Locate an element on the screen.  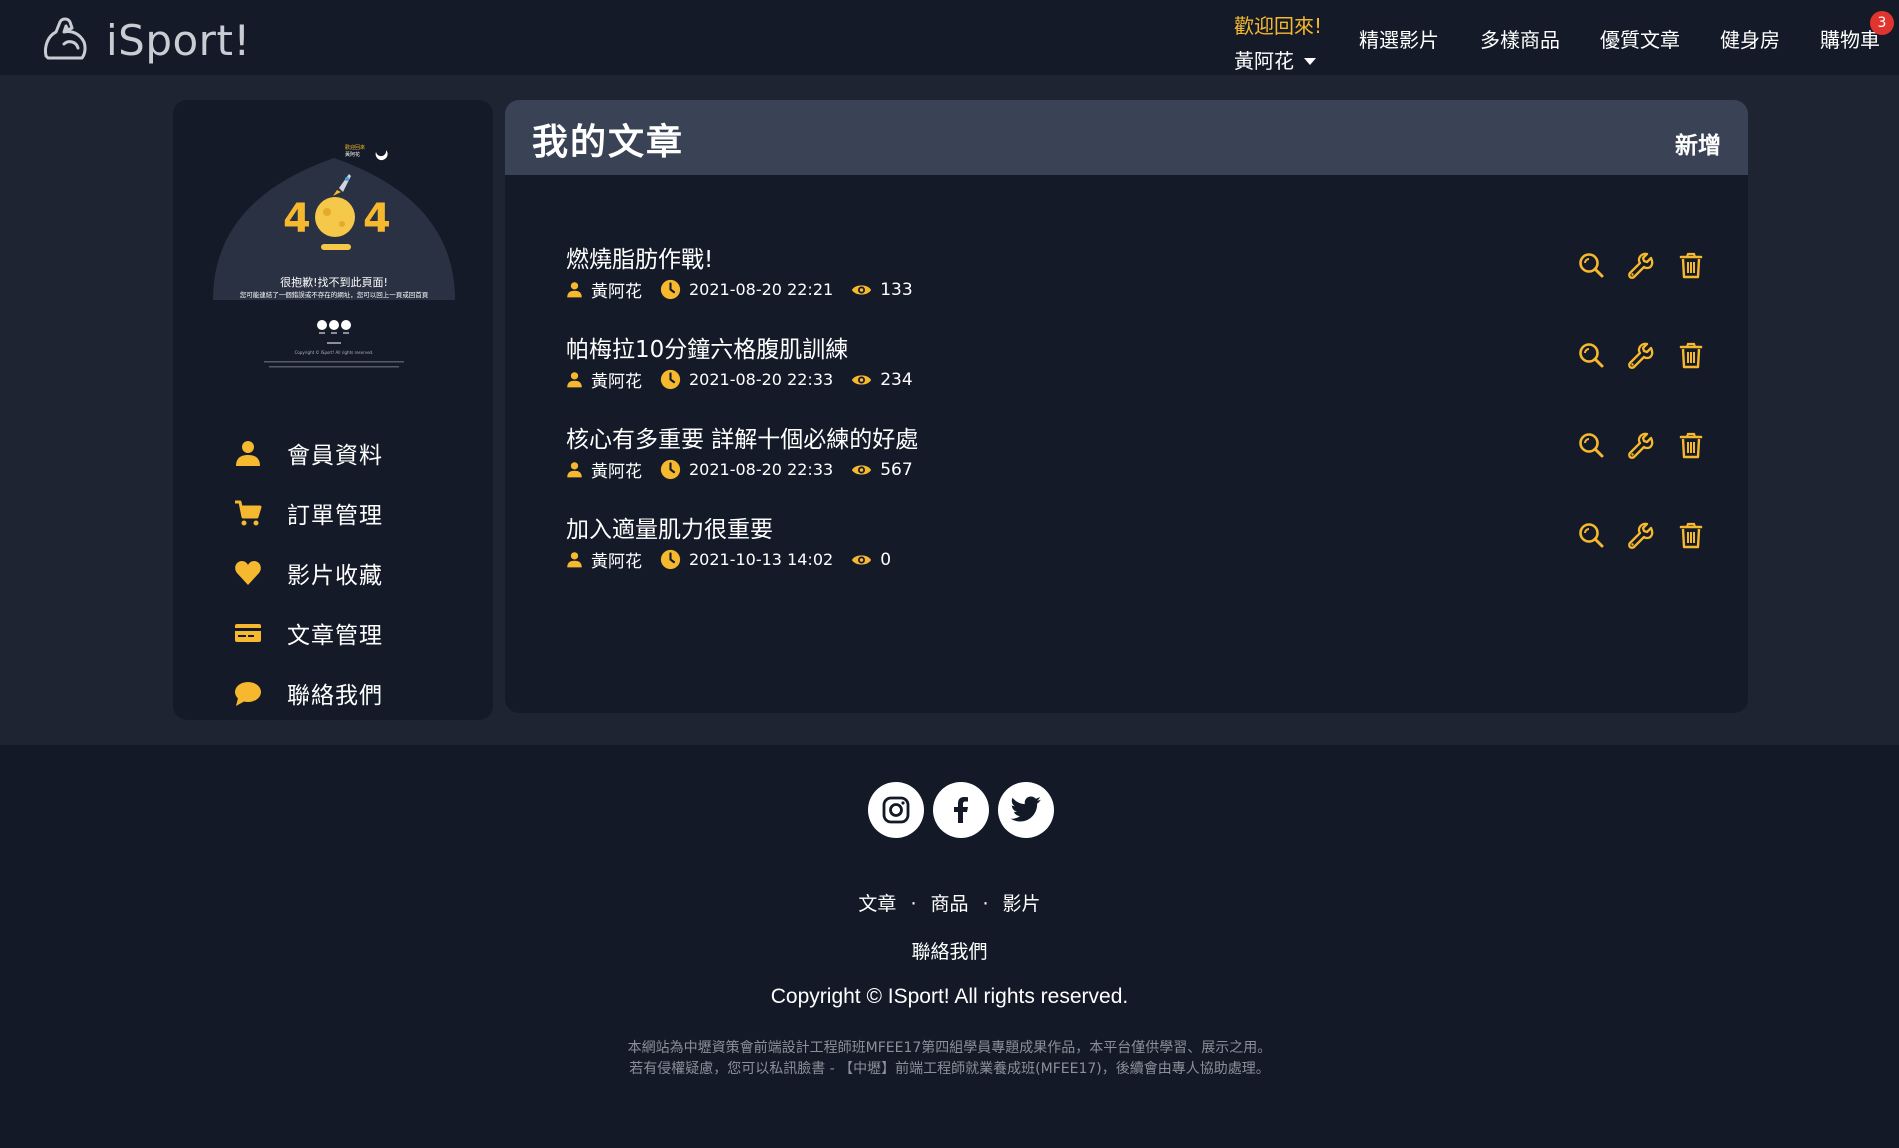
article-views: 0 is located at coordinates (871, 560).